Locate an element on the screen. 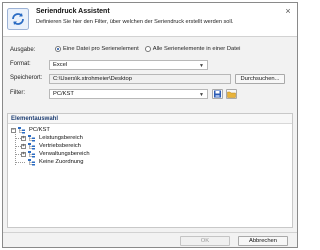 The image size is (320, 250). open-filter-button is located at coordinates (231, 94).